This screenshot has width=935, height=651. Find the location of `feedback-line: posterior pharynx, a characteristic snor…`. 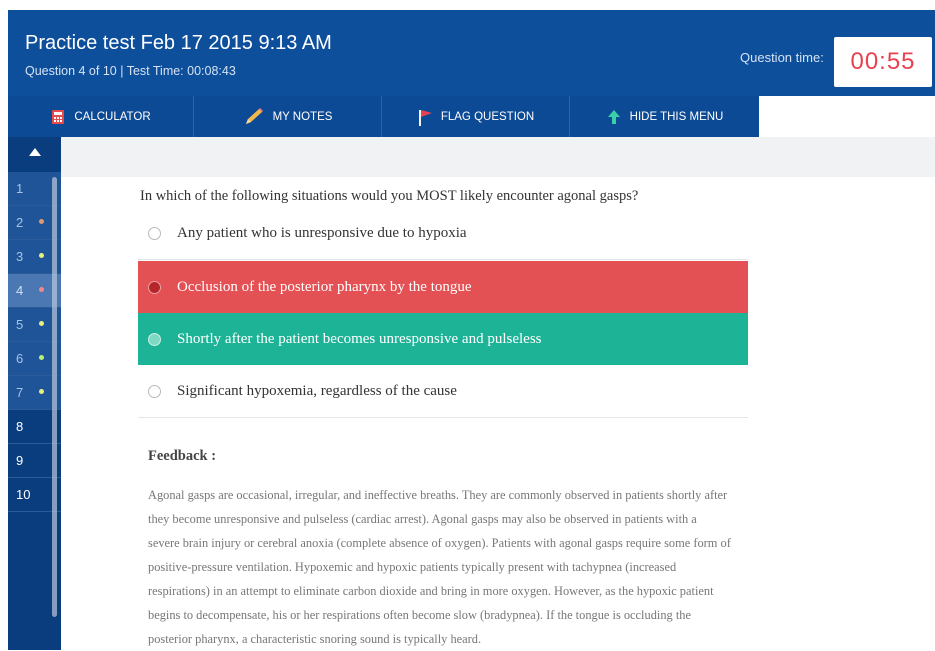

feedback-line: posterior pharynx, a characteristic snor… is located at coordinates (315, 639).